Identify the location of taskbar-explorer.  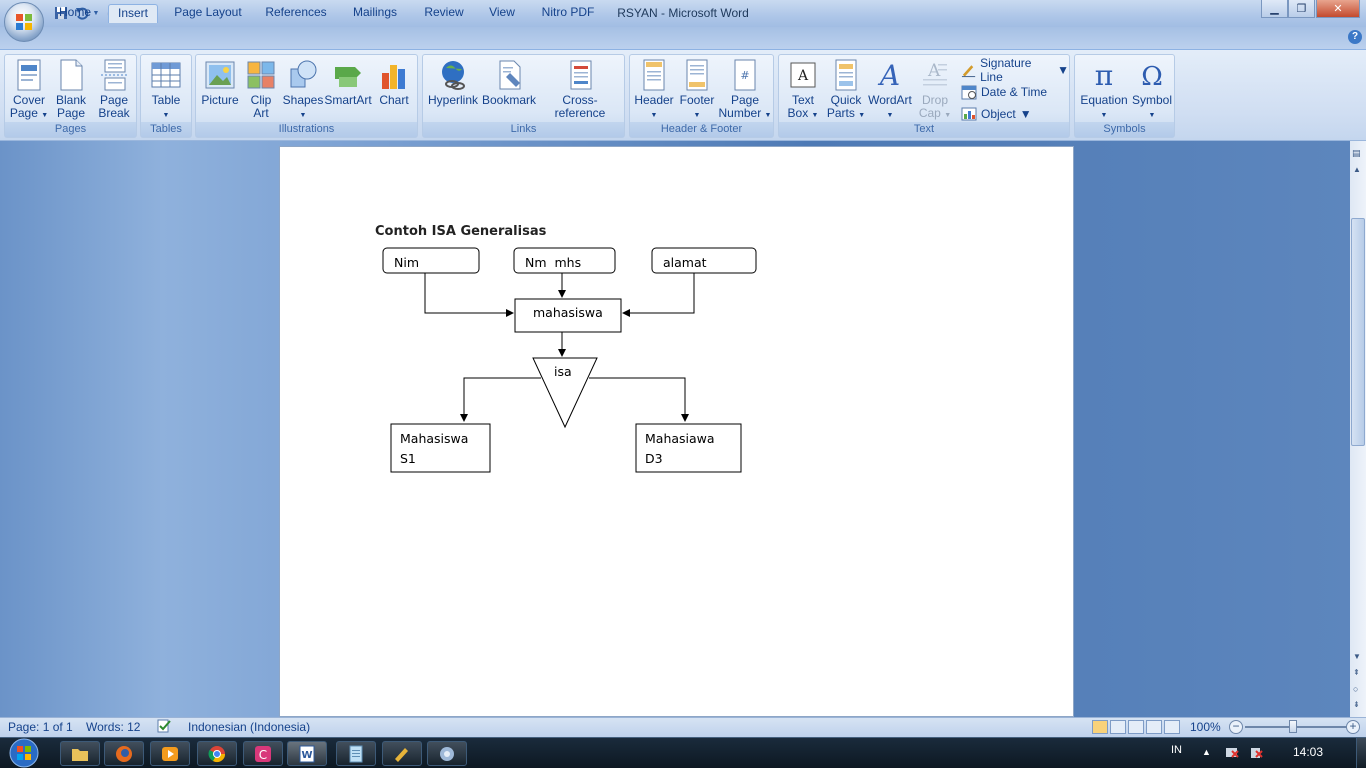
(80, 753).